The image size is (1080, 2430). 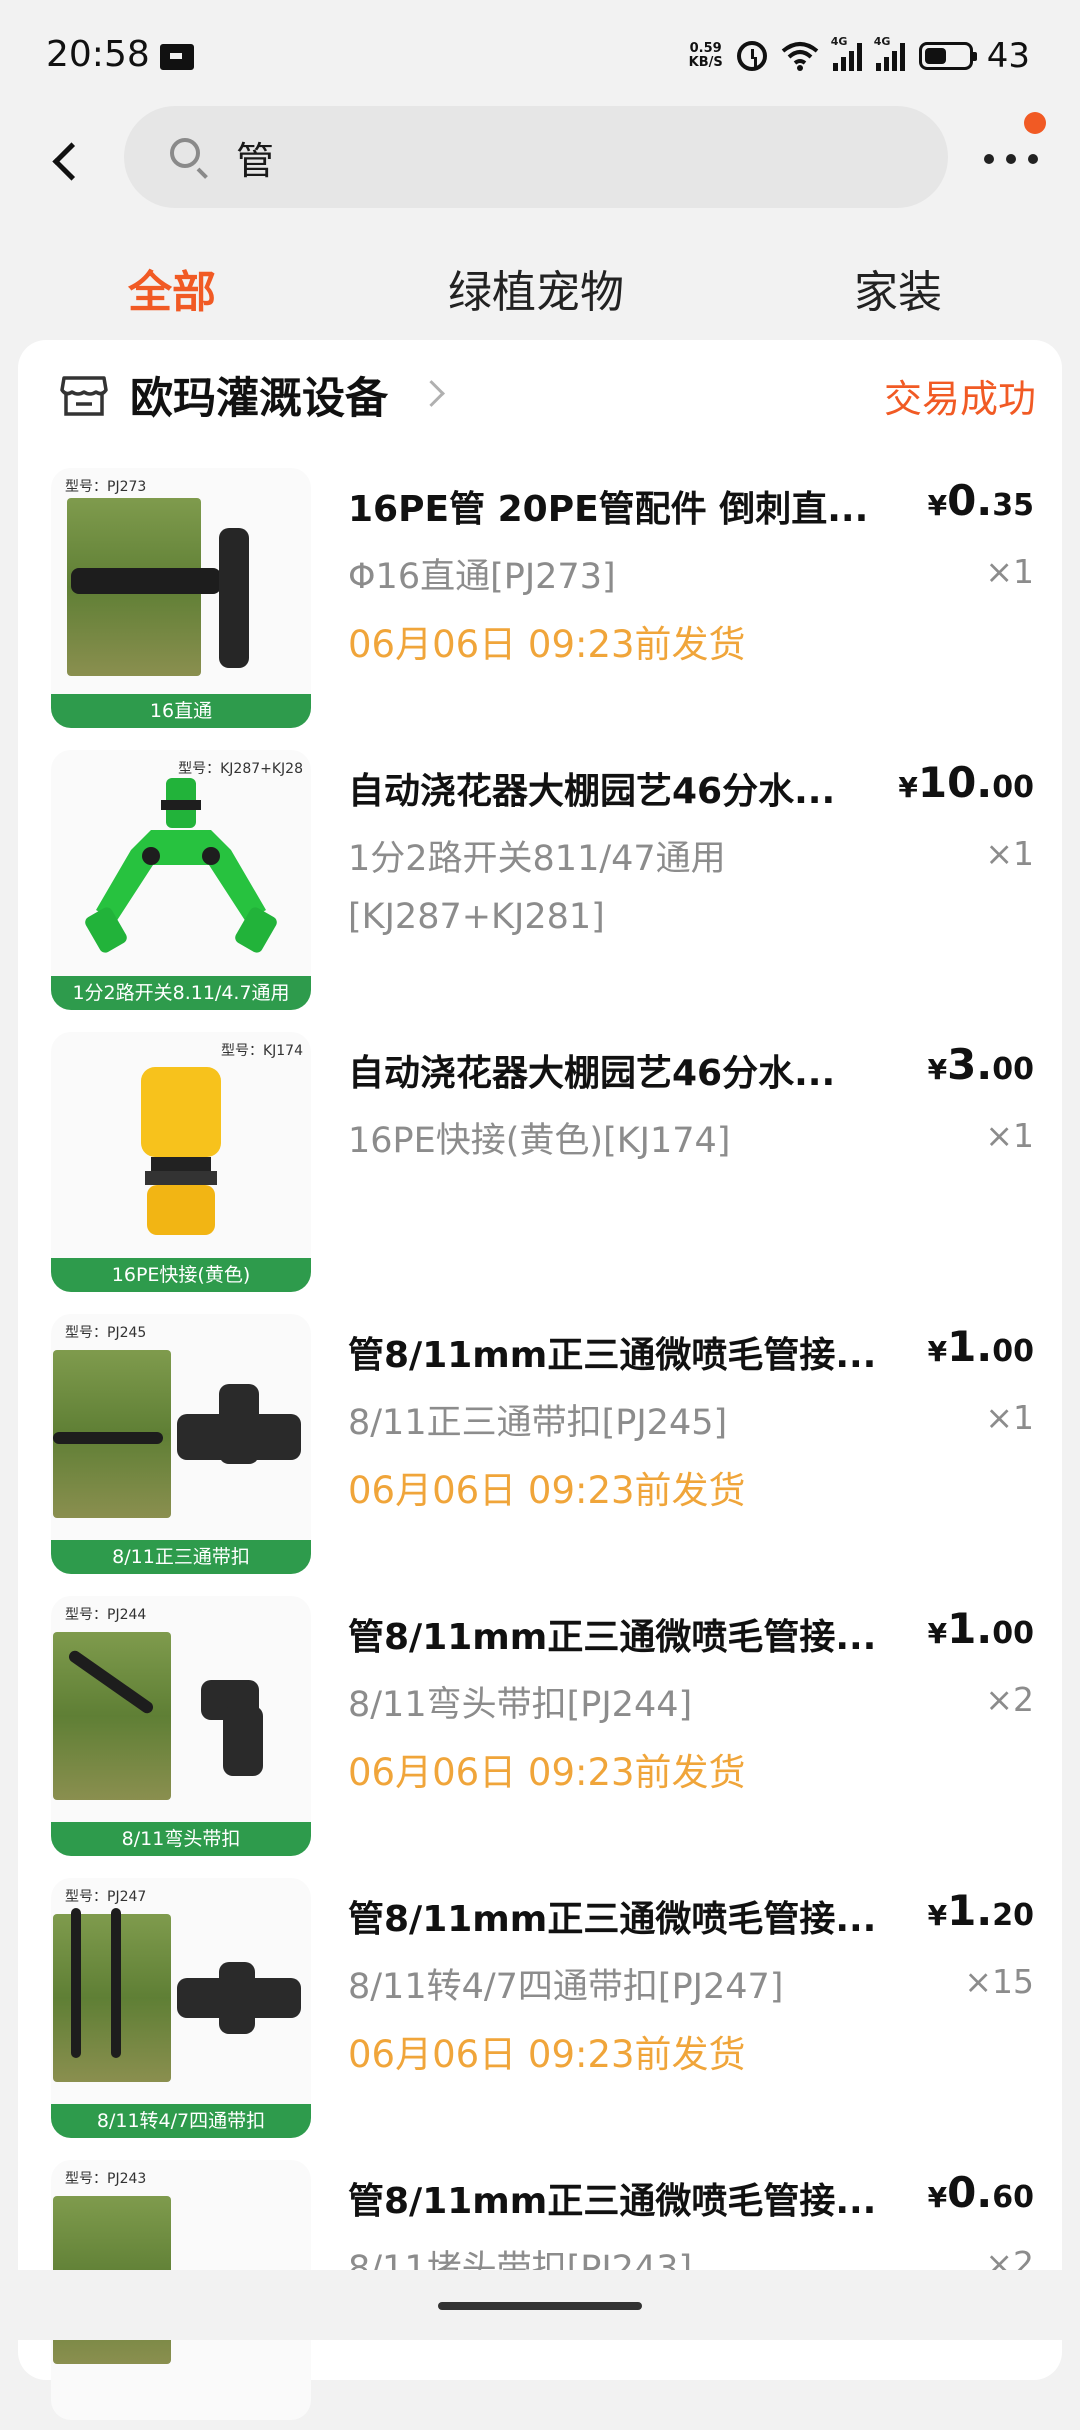 I want to click on notification-dot, so click(x=1035, y=123).